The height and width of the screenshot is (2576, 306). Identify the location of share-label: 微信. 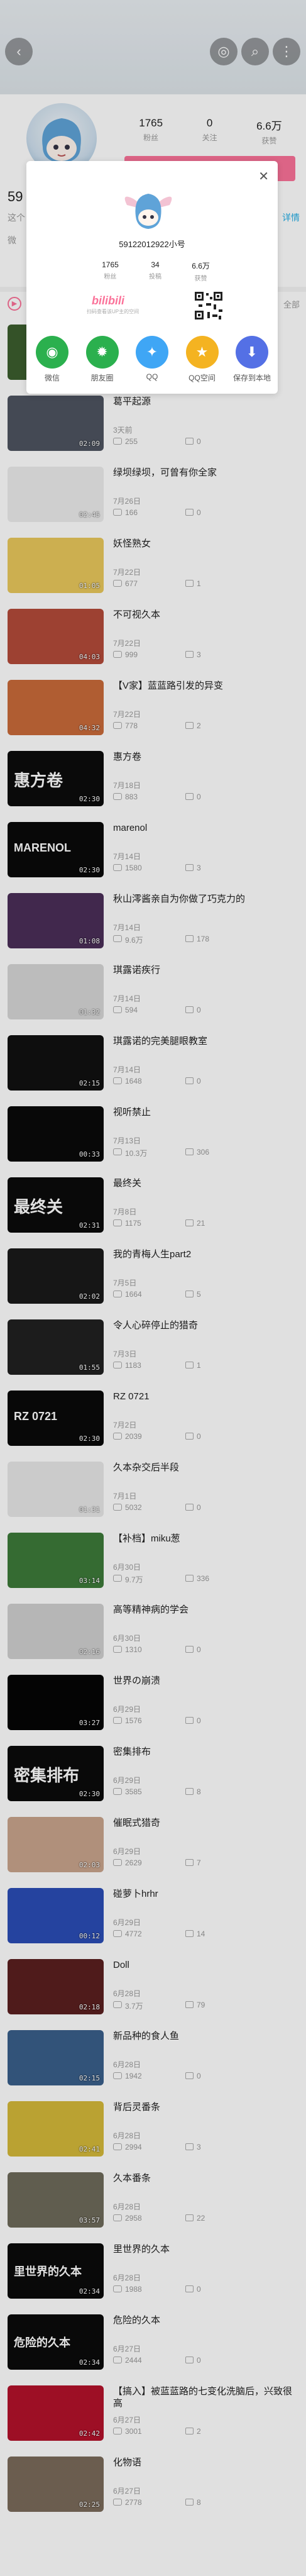
(52, 378).